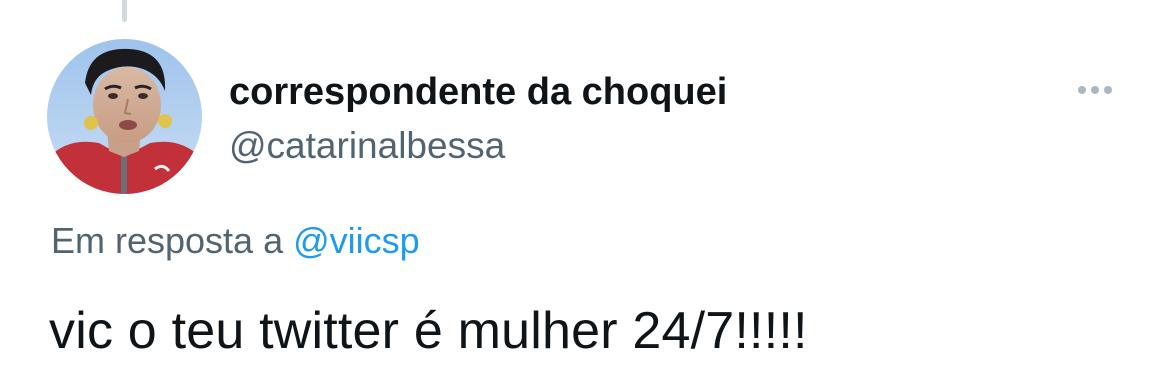 The width and height of the screenshot is (1169, 389). I want to click on reply-mention-link: @viicsp, so click(356, 240).